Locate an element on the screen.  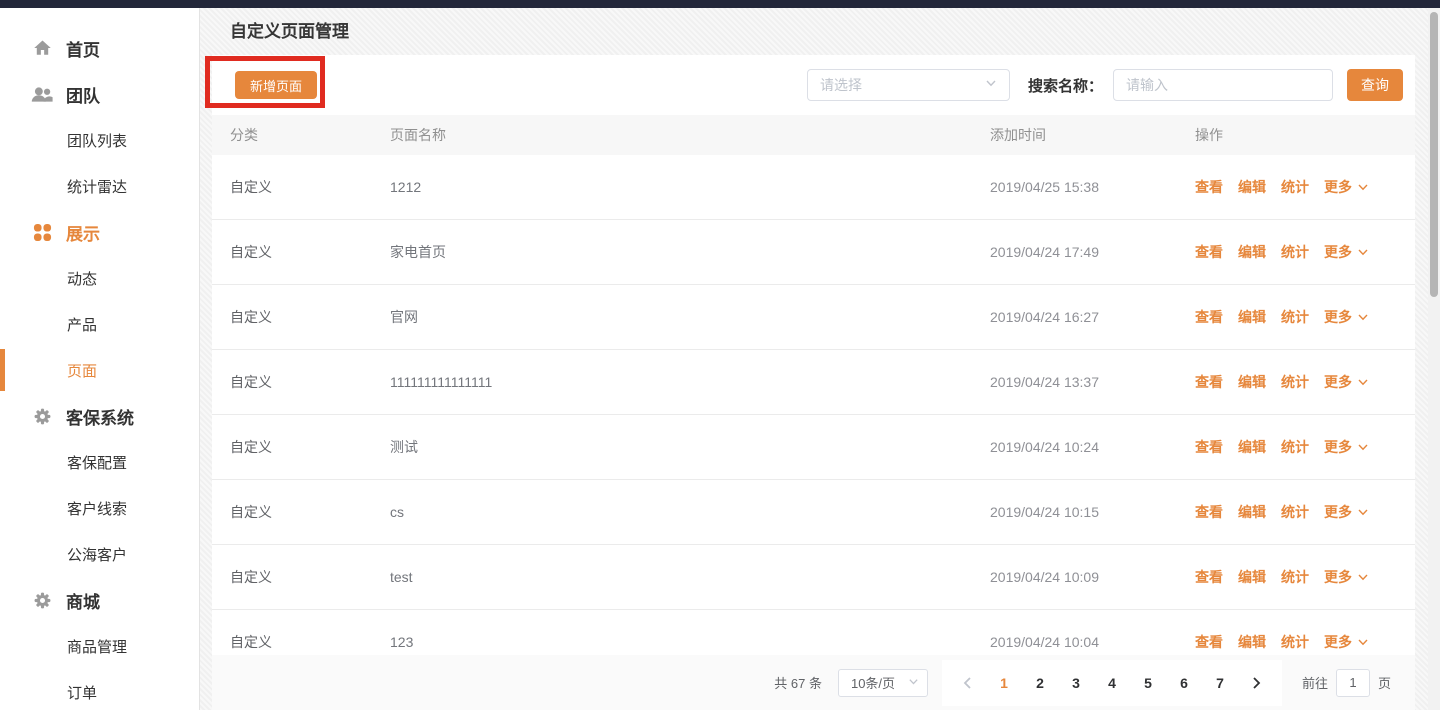
page-size-value: 10条/页 is located at coordinates (873, 683).